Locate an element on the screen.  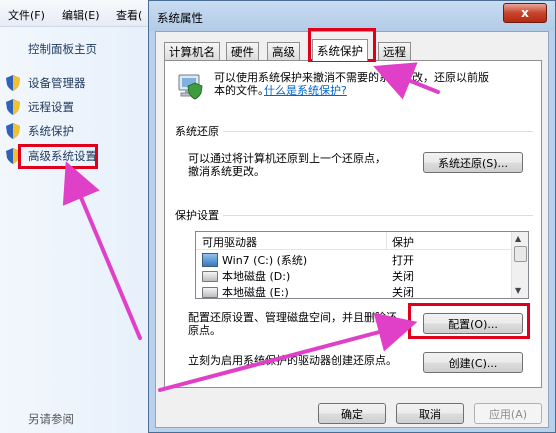
tab-advanced: 高级 is located at coordinates (283, 51).